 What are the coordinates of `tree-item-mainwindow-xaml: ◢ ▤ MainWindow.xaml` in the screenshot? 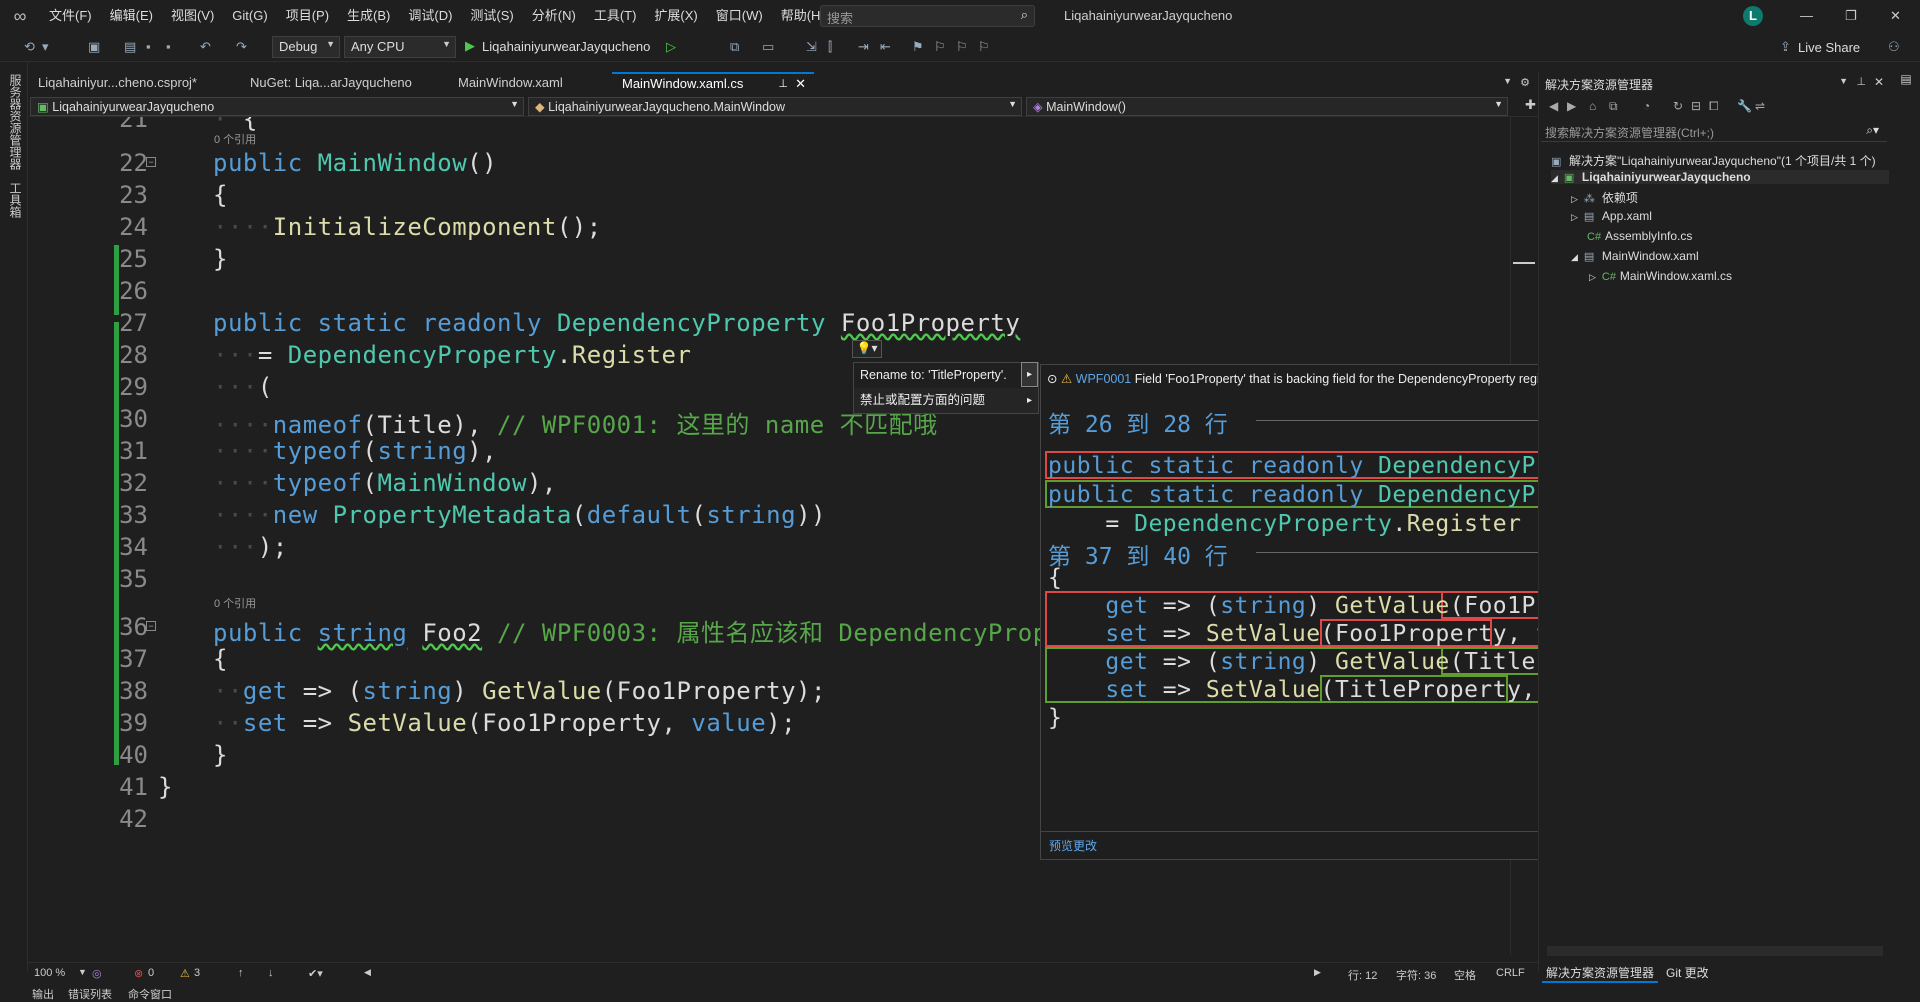 It's located at (1635, 256).